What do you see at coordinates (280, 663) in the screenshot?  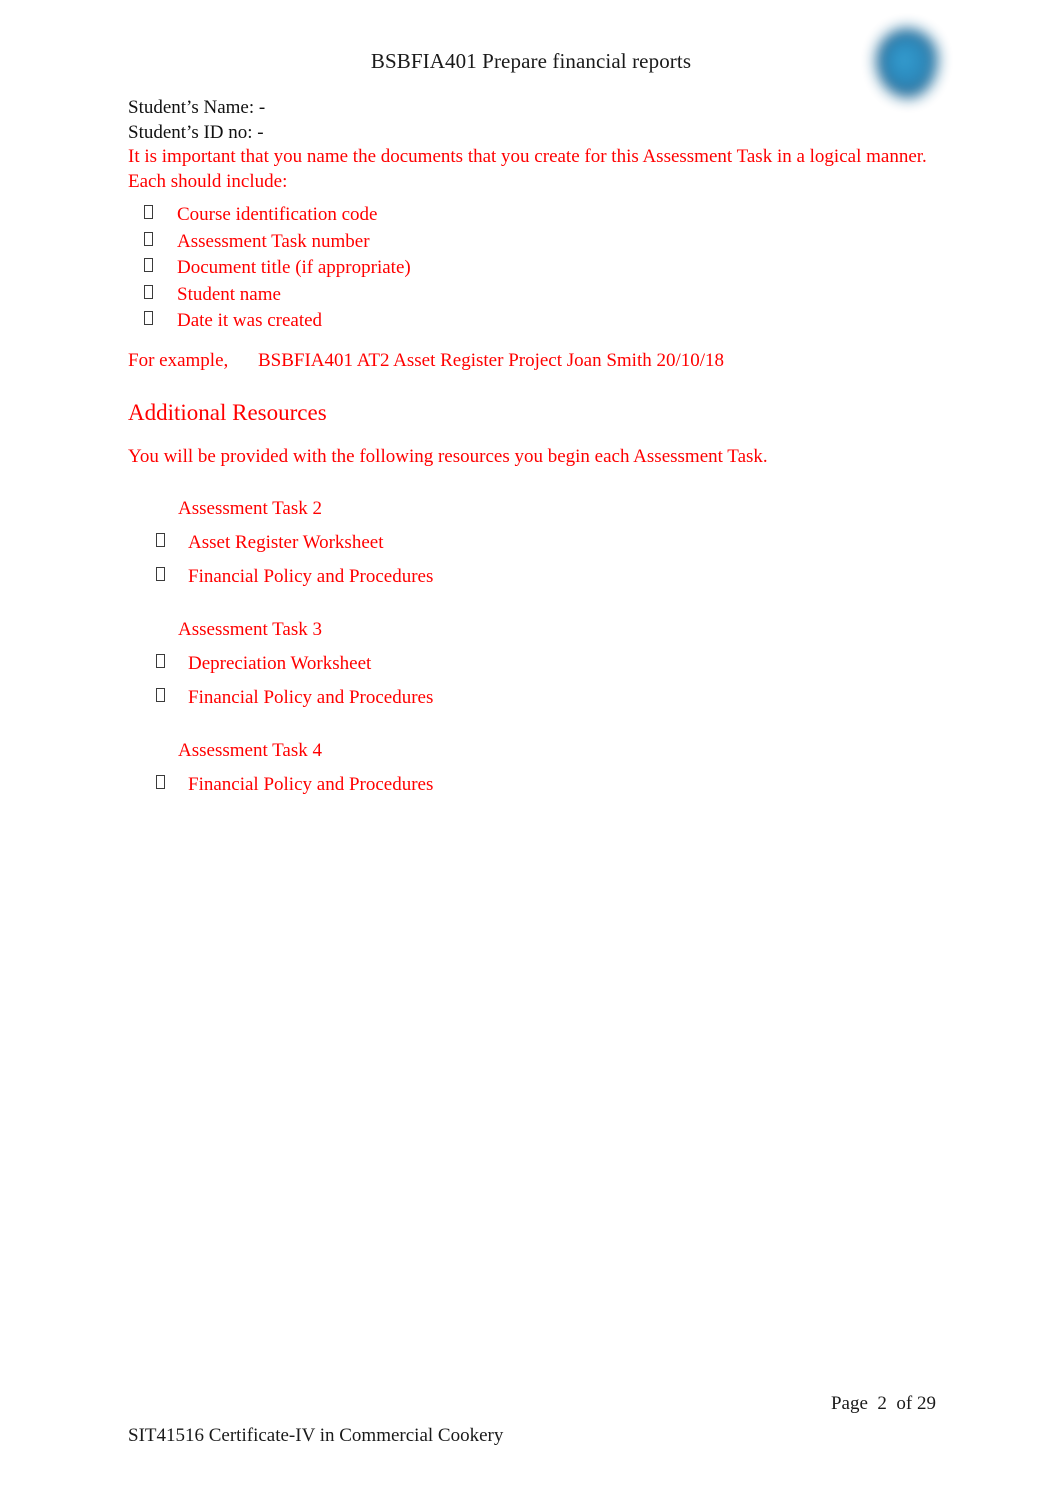 I see `list-item-label: Depreciation Worksheet` at bounding box center [280, 663].